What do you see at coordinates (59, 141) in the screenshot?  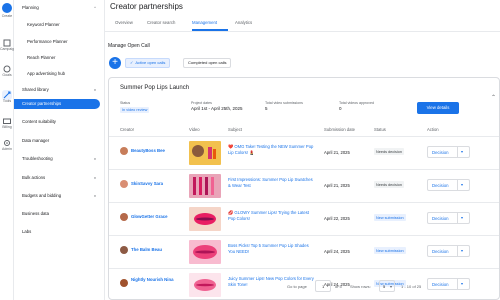 I see `nav-data-manager: Data manager` at bounding box center [59, 141].